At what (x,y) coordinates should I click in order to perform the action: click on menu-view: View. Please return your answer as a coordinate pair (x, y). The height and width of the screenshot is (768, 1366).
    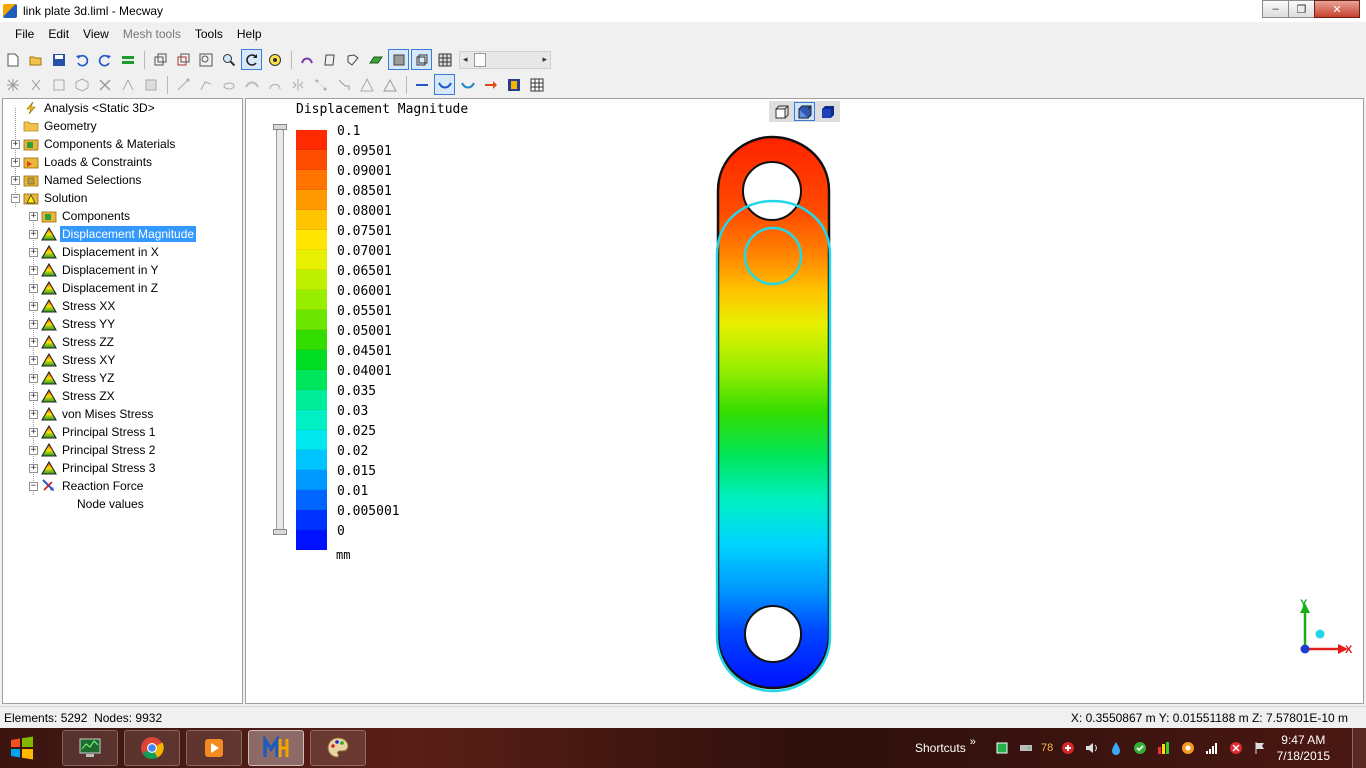
    Looking at the image, I should click on (96, 34).